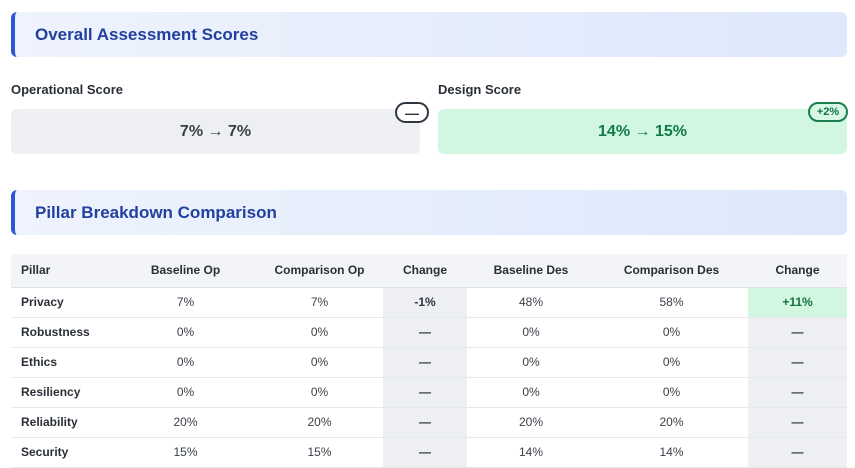  I want to click on design-score-value: 14% → 15%, so click(642, 131).